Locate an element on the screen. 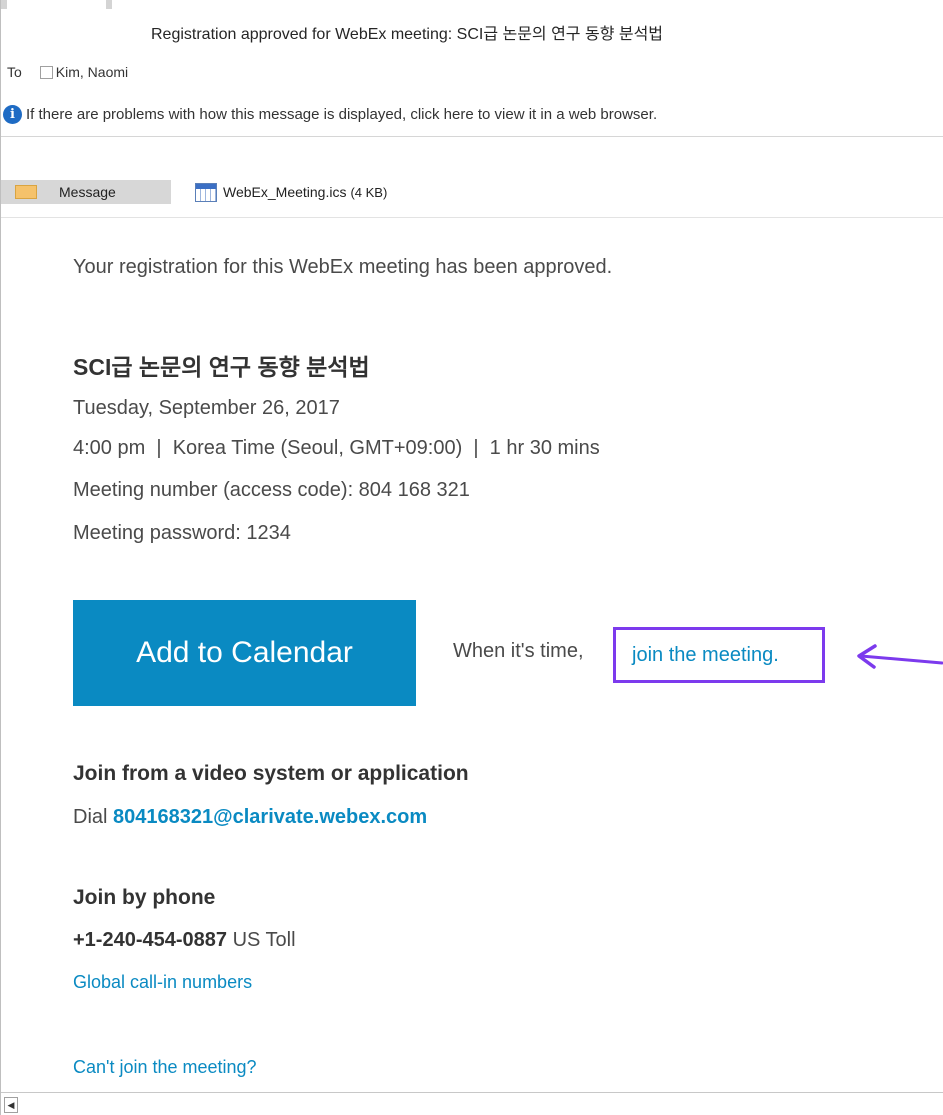 This screenshot has width=943, height=1115. attachments-bar: Message WebEx_Meeting.ics (4 KB) is located at coordinates (472, 192).